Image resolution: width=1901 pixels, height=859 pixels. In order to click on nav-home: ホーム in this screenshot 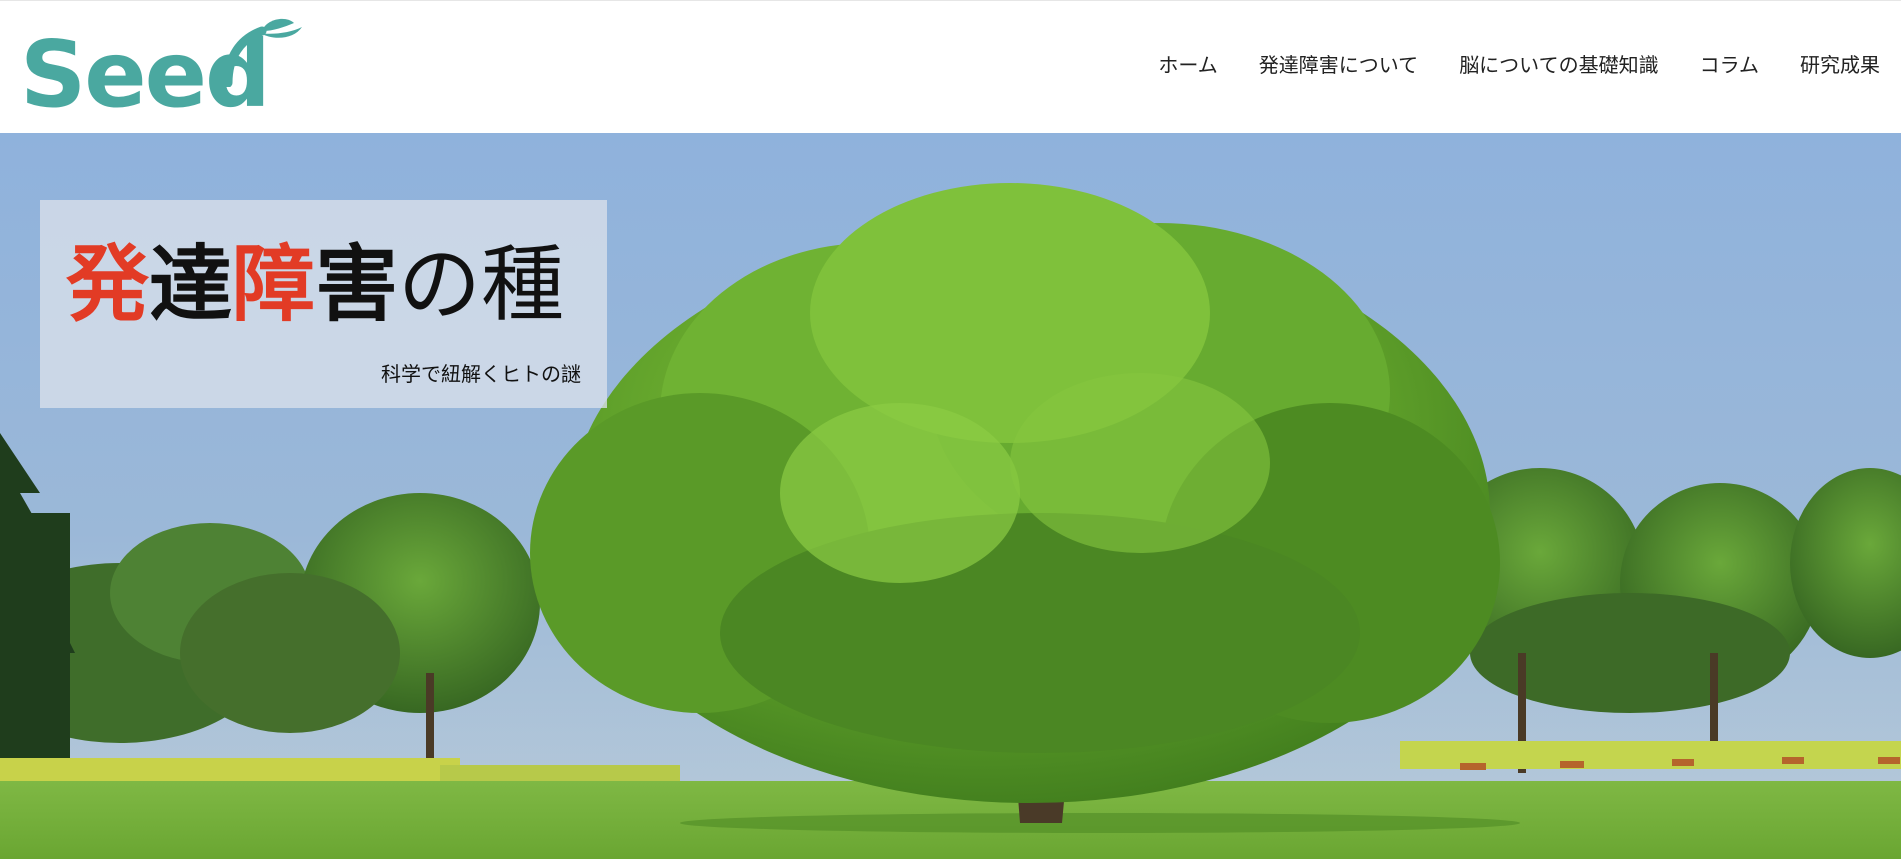, I will do `click(1187, 65)`.